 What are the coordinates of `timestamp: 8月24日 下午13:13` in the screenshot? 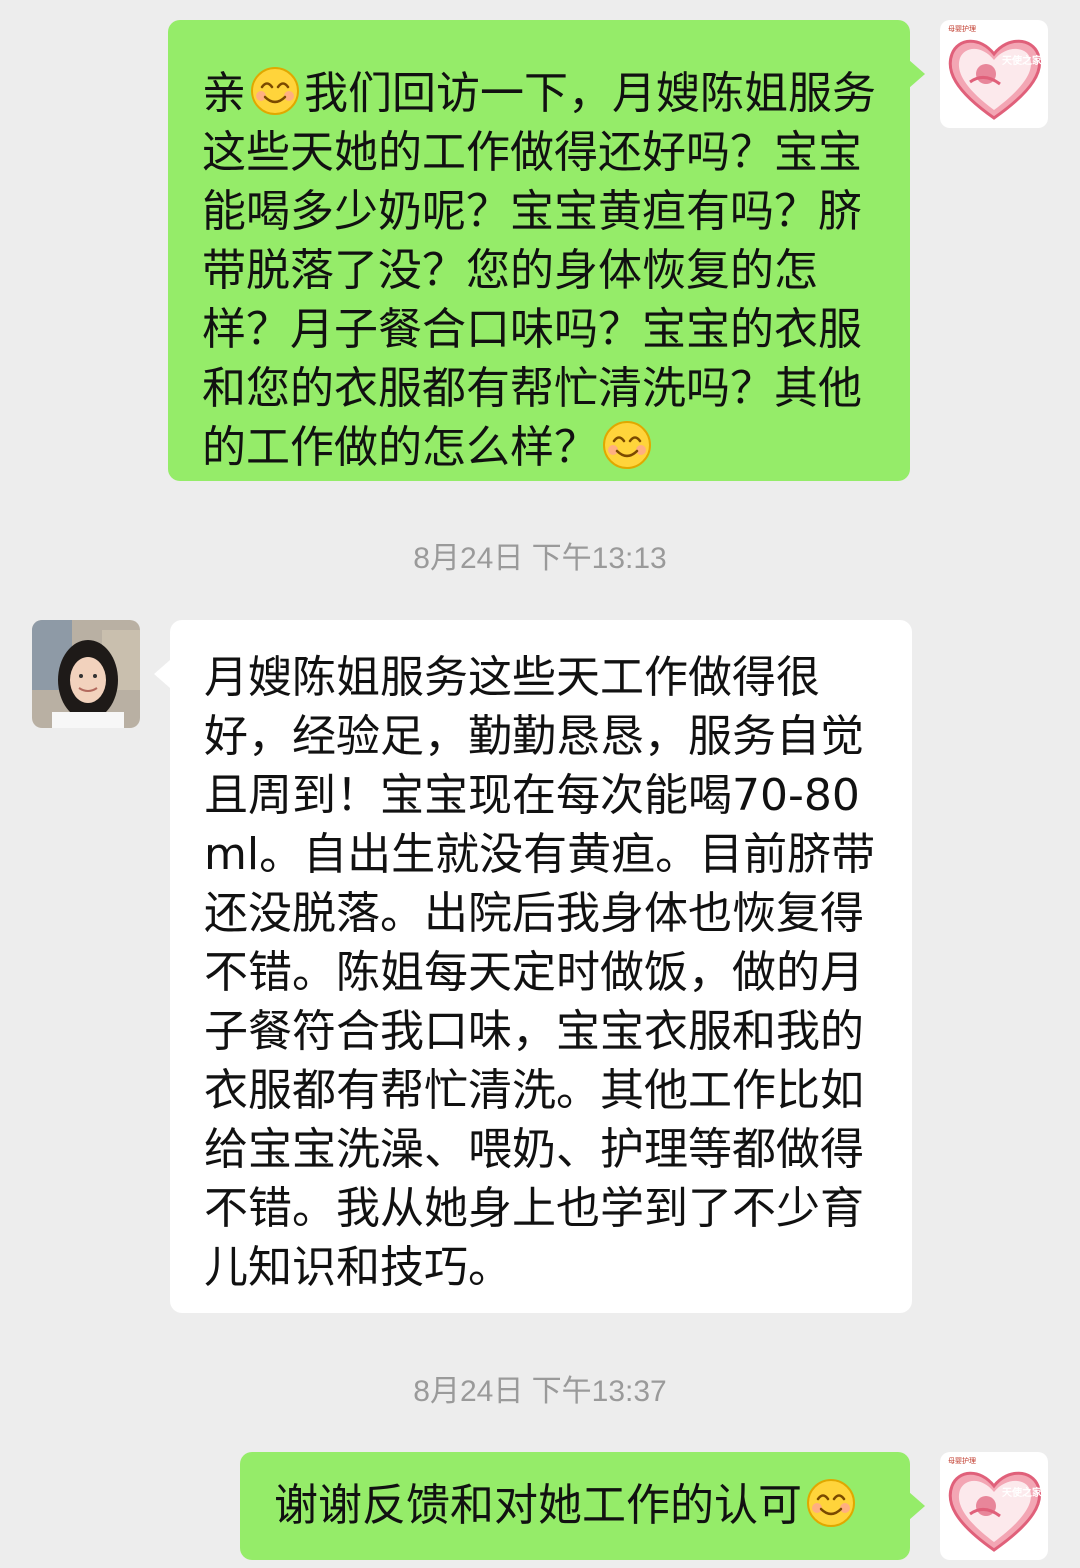 It's located at (540, 558).